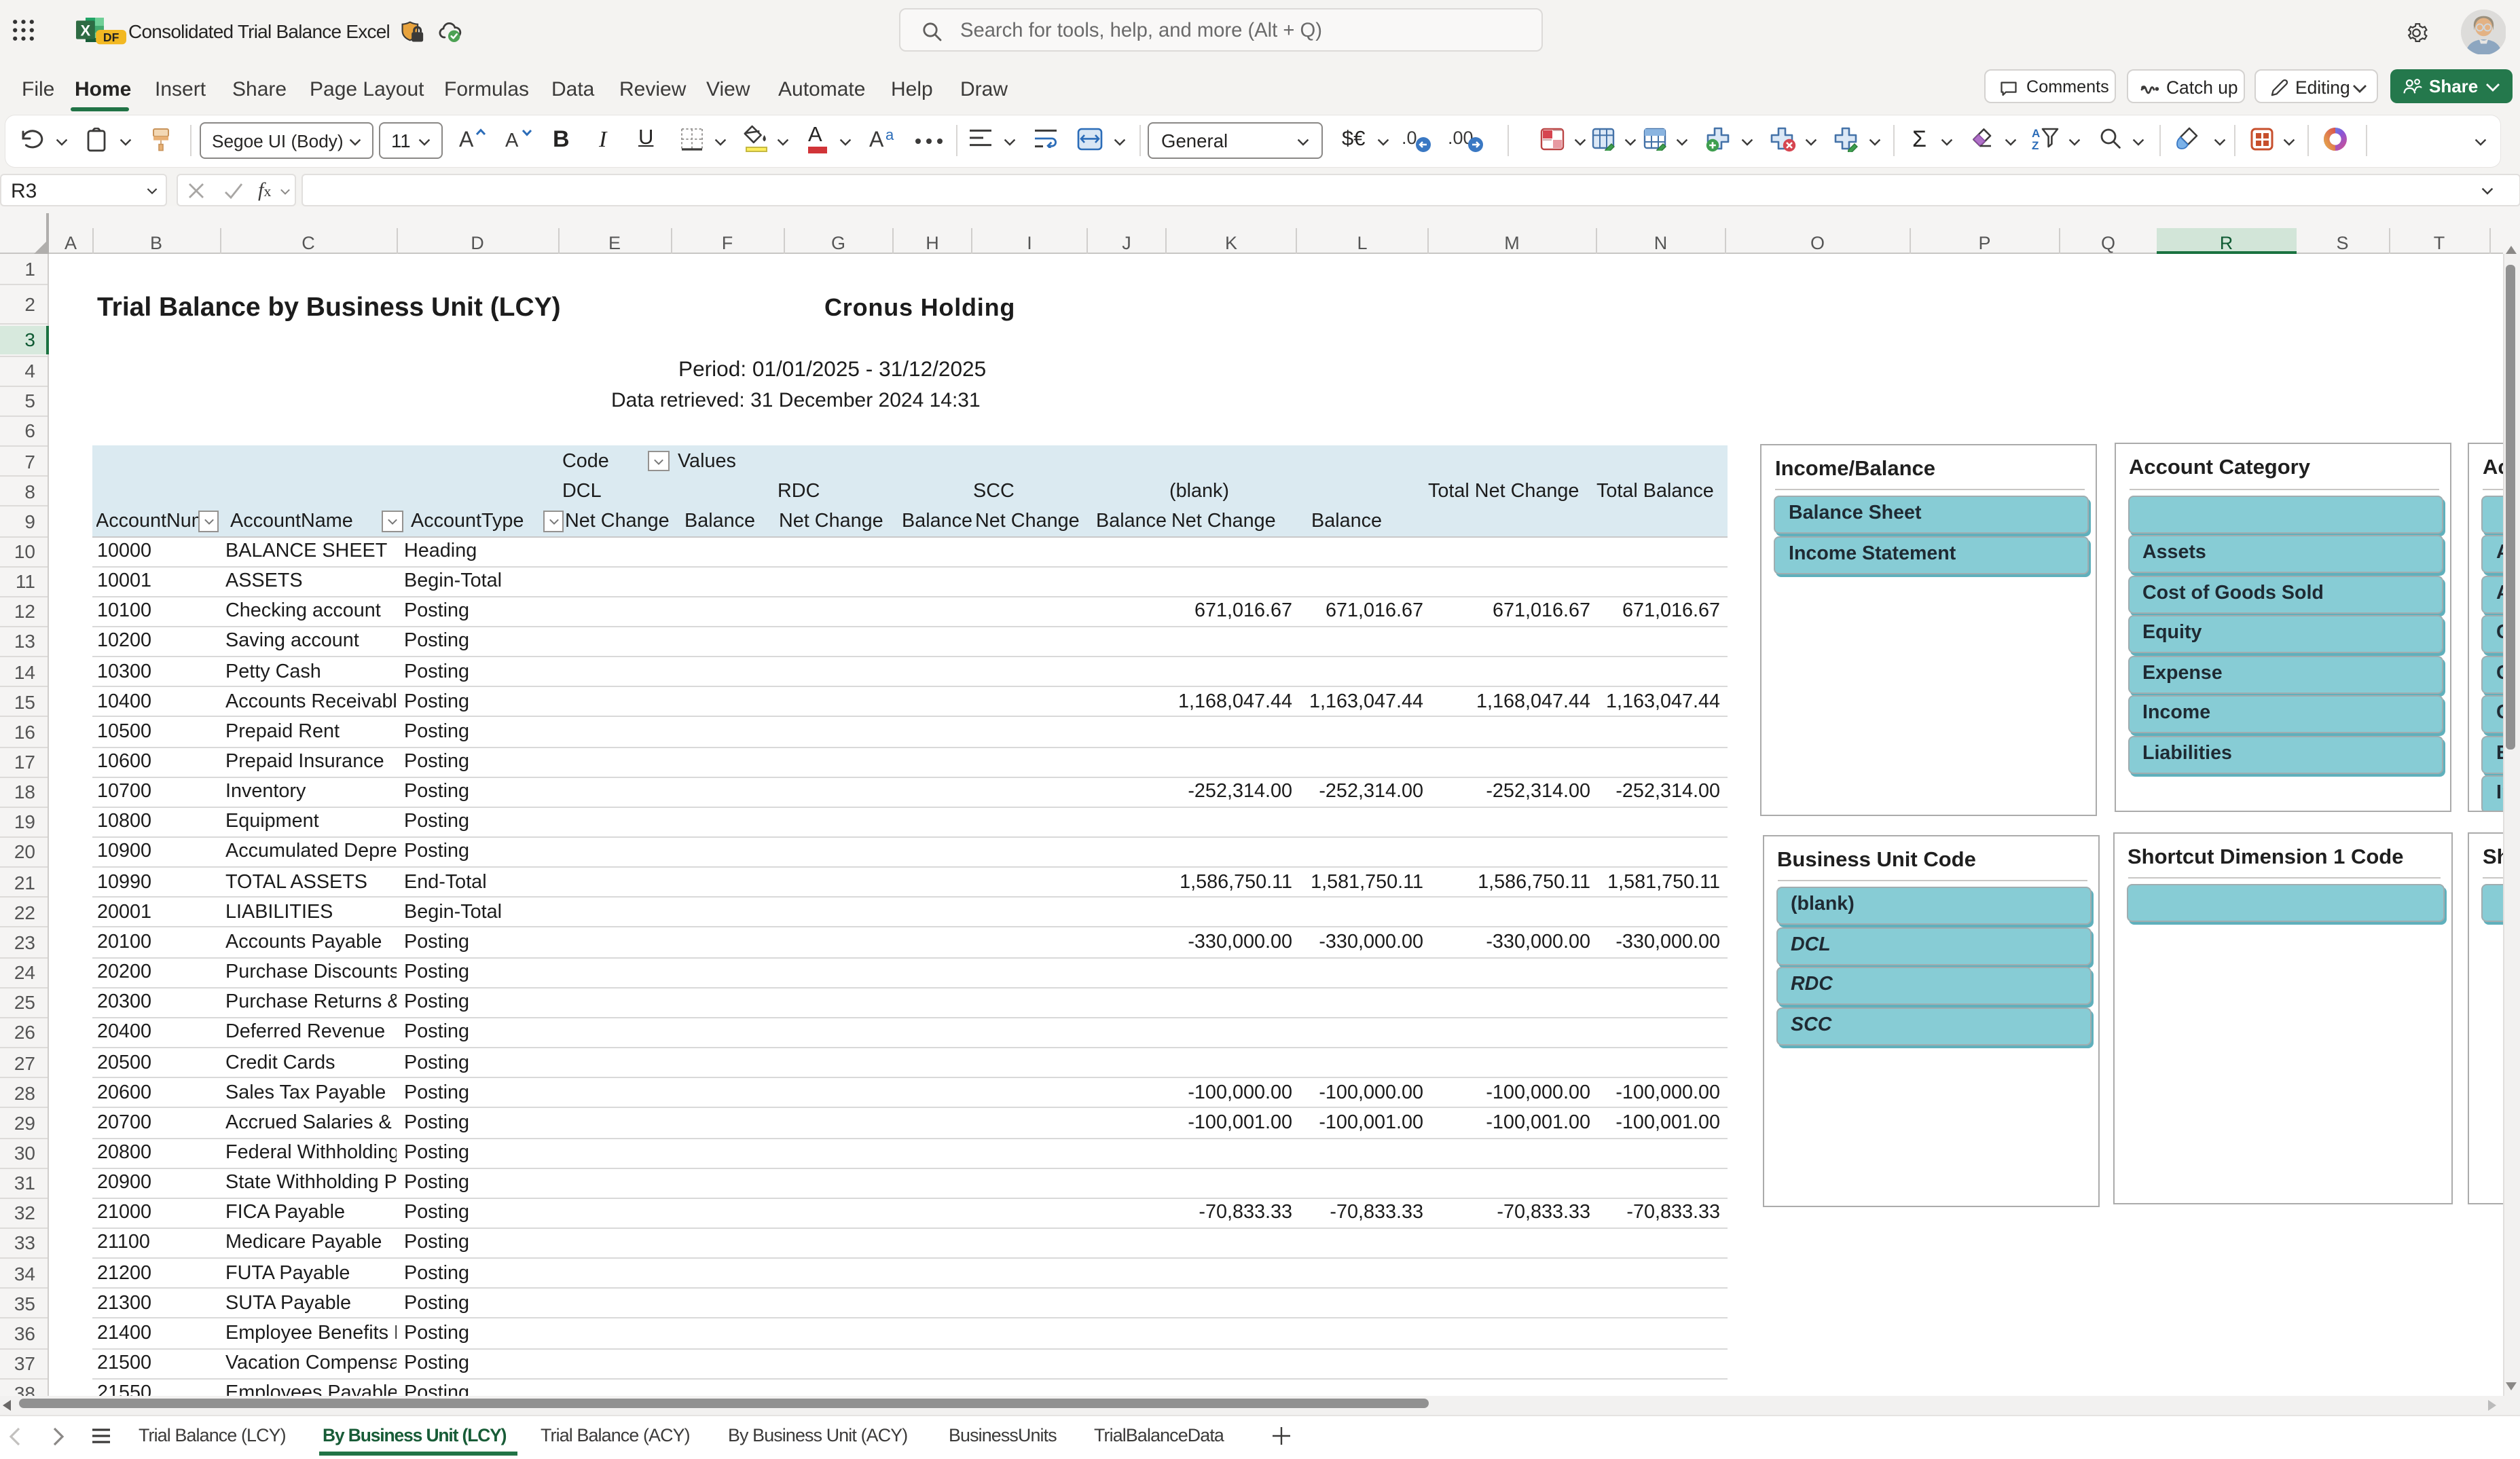  Describe the element at coordinates (2036, 145) in the screenshot. I see `svg-text: Z` at that location.